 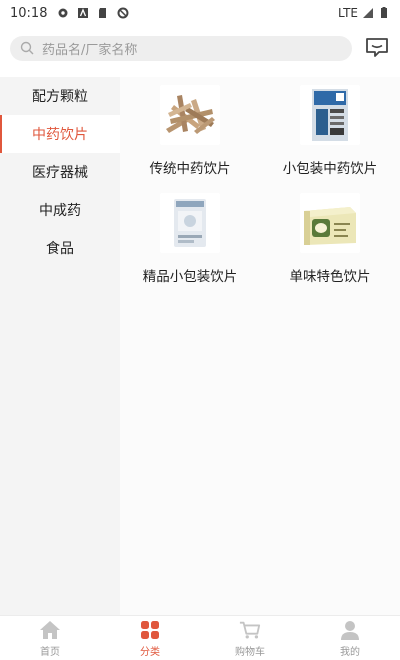 I want to click on product-item: 精品小包装饮片, so click(x=190, y=243).